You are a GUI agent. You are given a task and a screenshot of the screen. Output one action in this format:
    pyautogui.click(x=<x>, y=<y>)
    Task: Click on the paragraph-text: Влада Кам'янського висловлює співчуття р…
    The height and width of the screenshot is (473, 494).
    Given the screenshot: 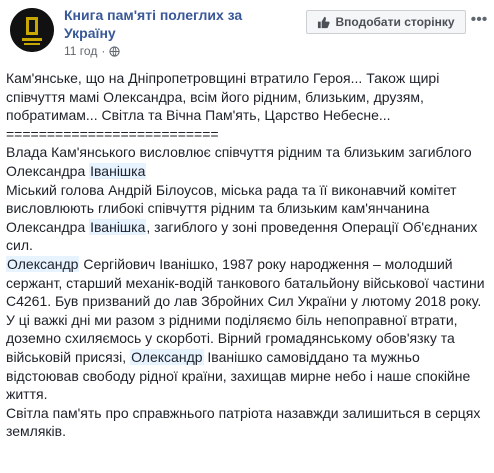 What is the action you would take?
    pyautogui.click(x=239, y=161)
    